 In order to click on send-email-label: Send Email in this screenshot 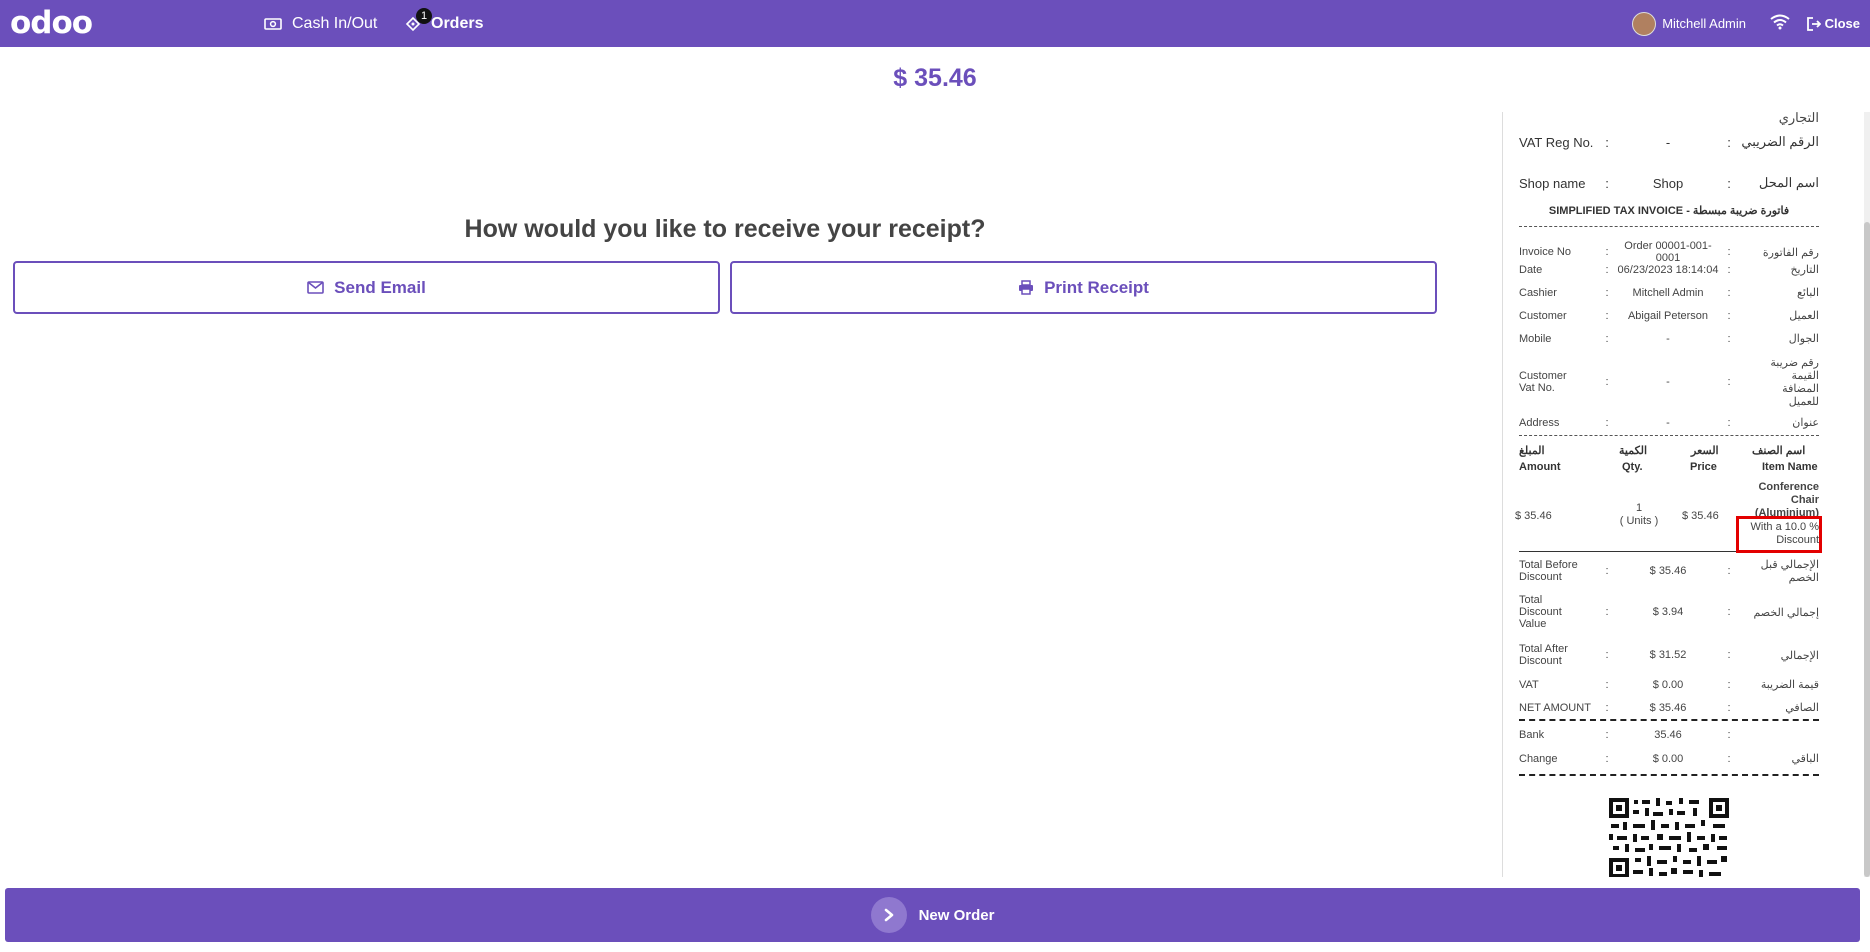, I will do `click(380, 287)`.